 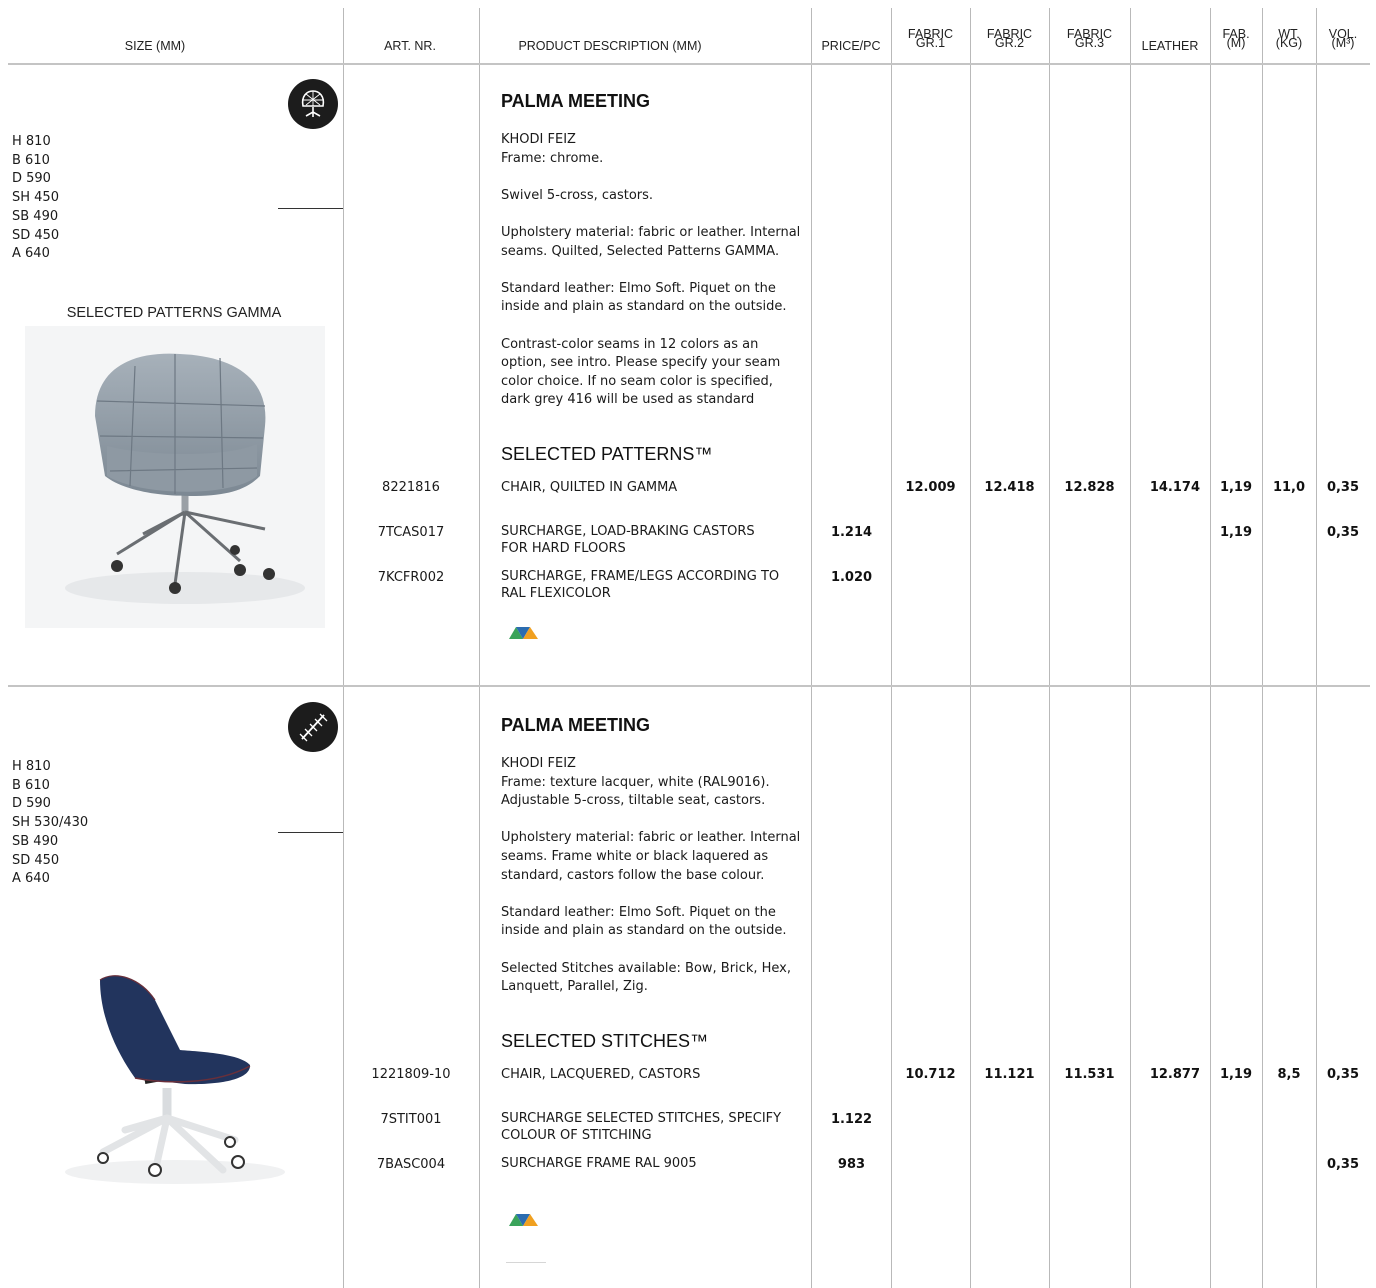 What do you see at coordinates (640, 576) in the screenshot?
I see `row-description: SURCHARGE, FRAME/LEGS ACCORDING TO` at bounding box center [640, 576].